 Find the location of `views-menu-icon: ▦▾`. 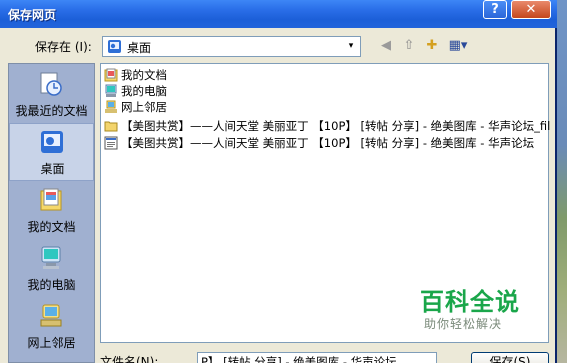

views-menu-icon: ▦▾ is located at coordinates (458, 46).